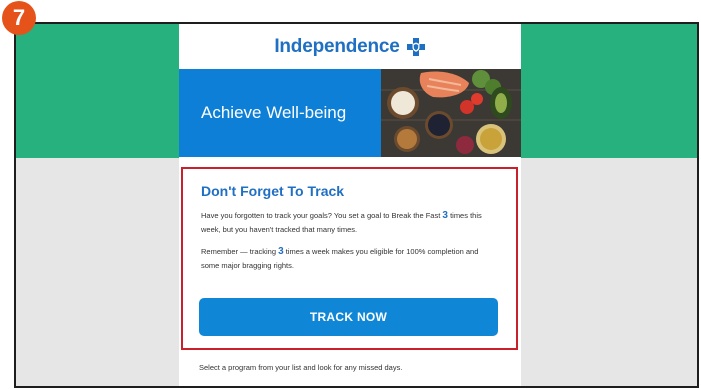  Describe the element at coordinates (416, 47) in the screenshot. I see `blue-cross-shield-icon` at that location.